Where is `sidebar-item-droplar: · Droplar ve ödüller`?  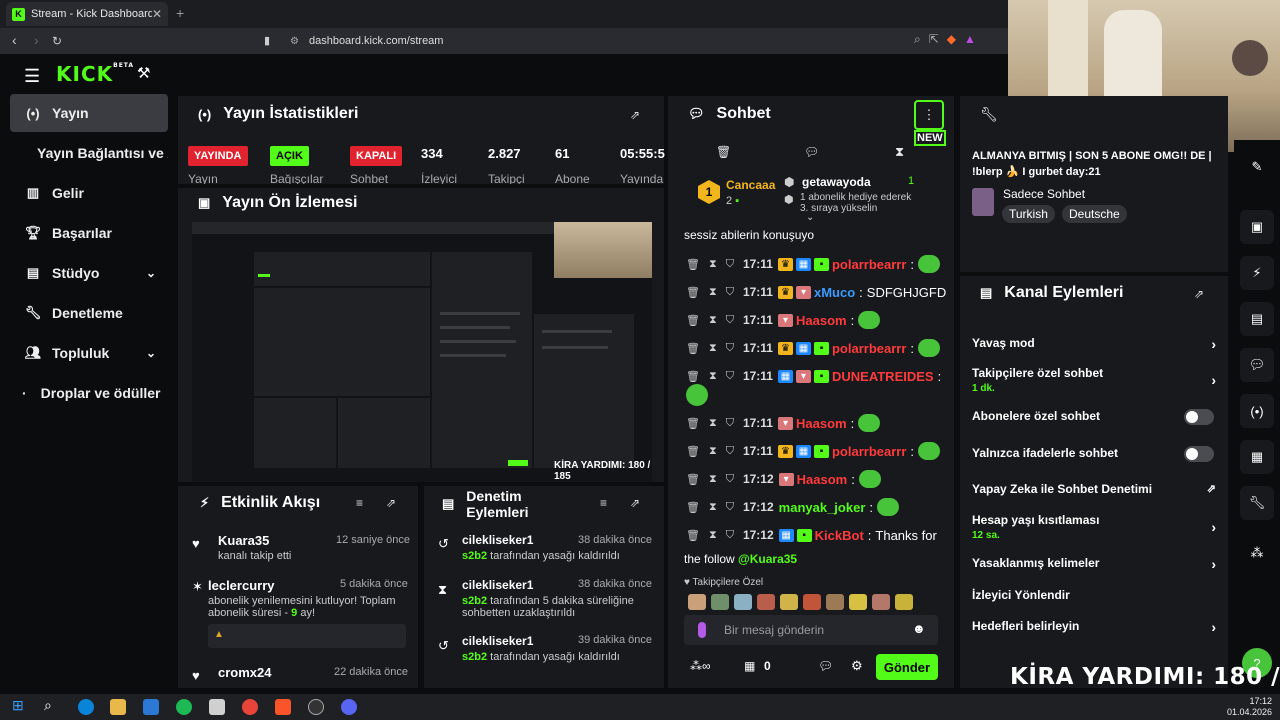
sidebar-item-droplar: · Droplar ve ödüller is located at coordinates (89, 393).